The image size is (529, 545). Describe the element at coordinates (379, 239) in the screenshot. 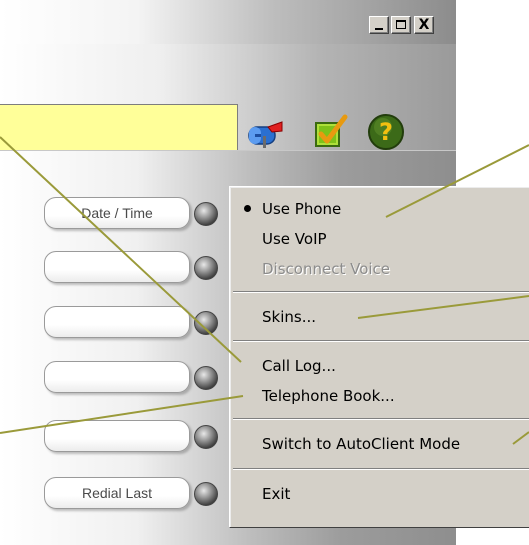

I see `menu-item-use-voip: Use VoIP` at that location.